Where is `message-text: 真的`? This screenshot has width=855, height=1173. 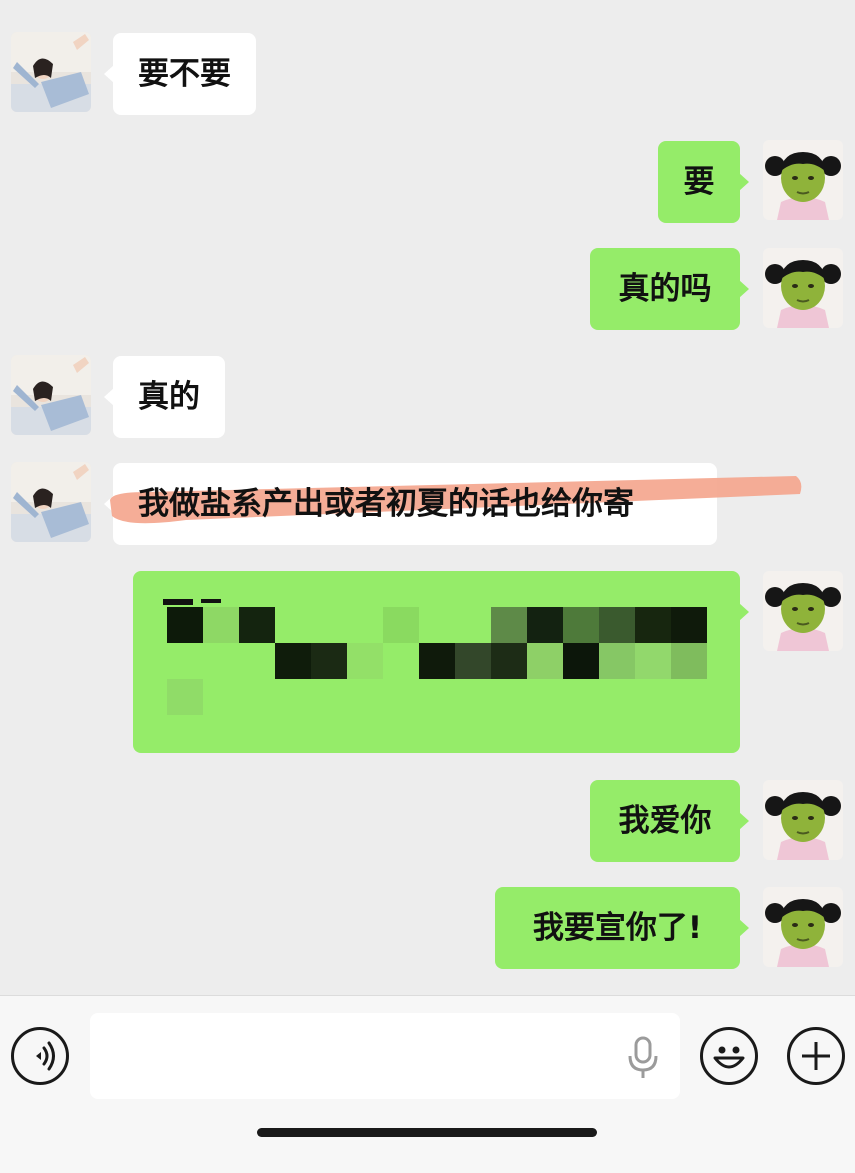
message-text: 真的 is located at coordinates (169, 397).